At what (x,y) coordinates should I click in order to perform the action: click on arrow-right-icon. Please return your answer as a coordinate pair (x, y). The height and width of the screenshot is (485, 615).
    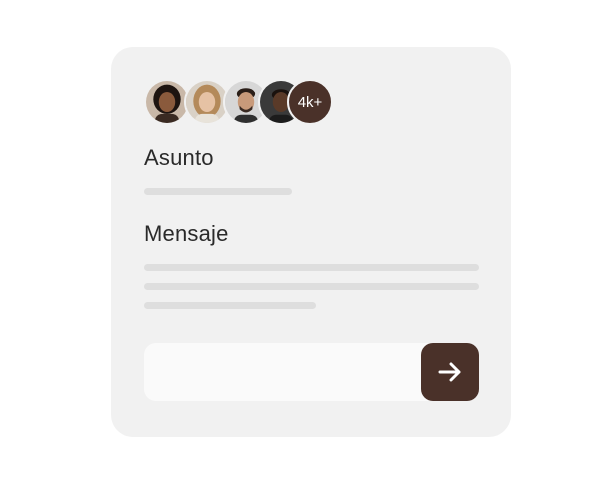
    Looking at the image, I should click on (449, 372).